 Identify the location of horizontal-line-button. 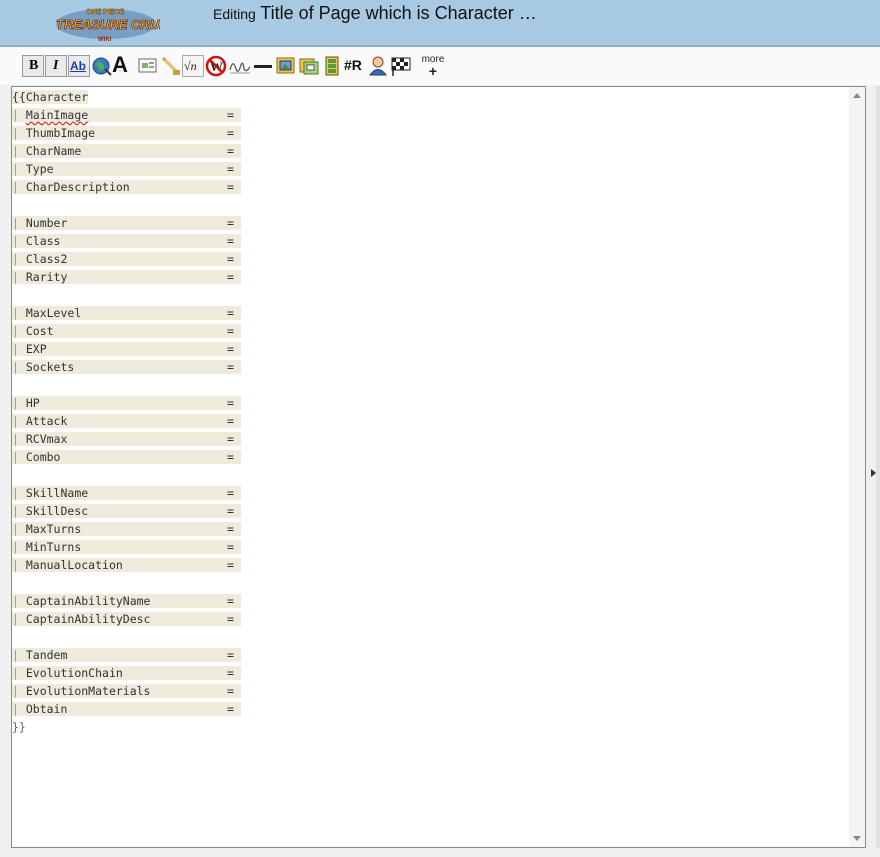
(263, 66).